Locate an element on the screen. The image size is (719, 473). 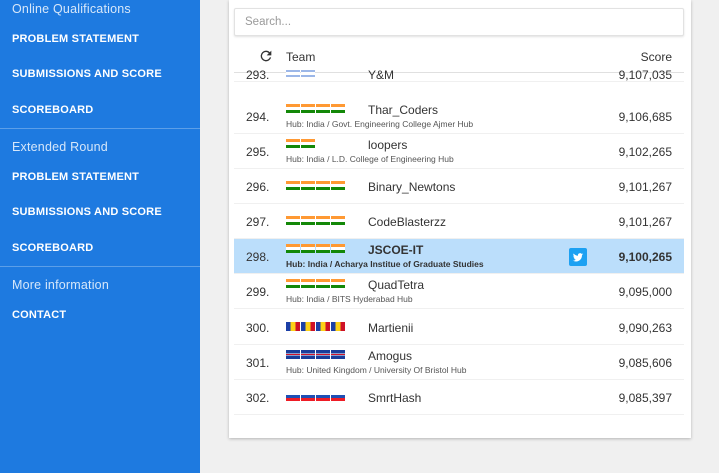
team-rank: 302. is located at coordinates (258, 398).